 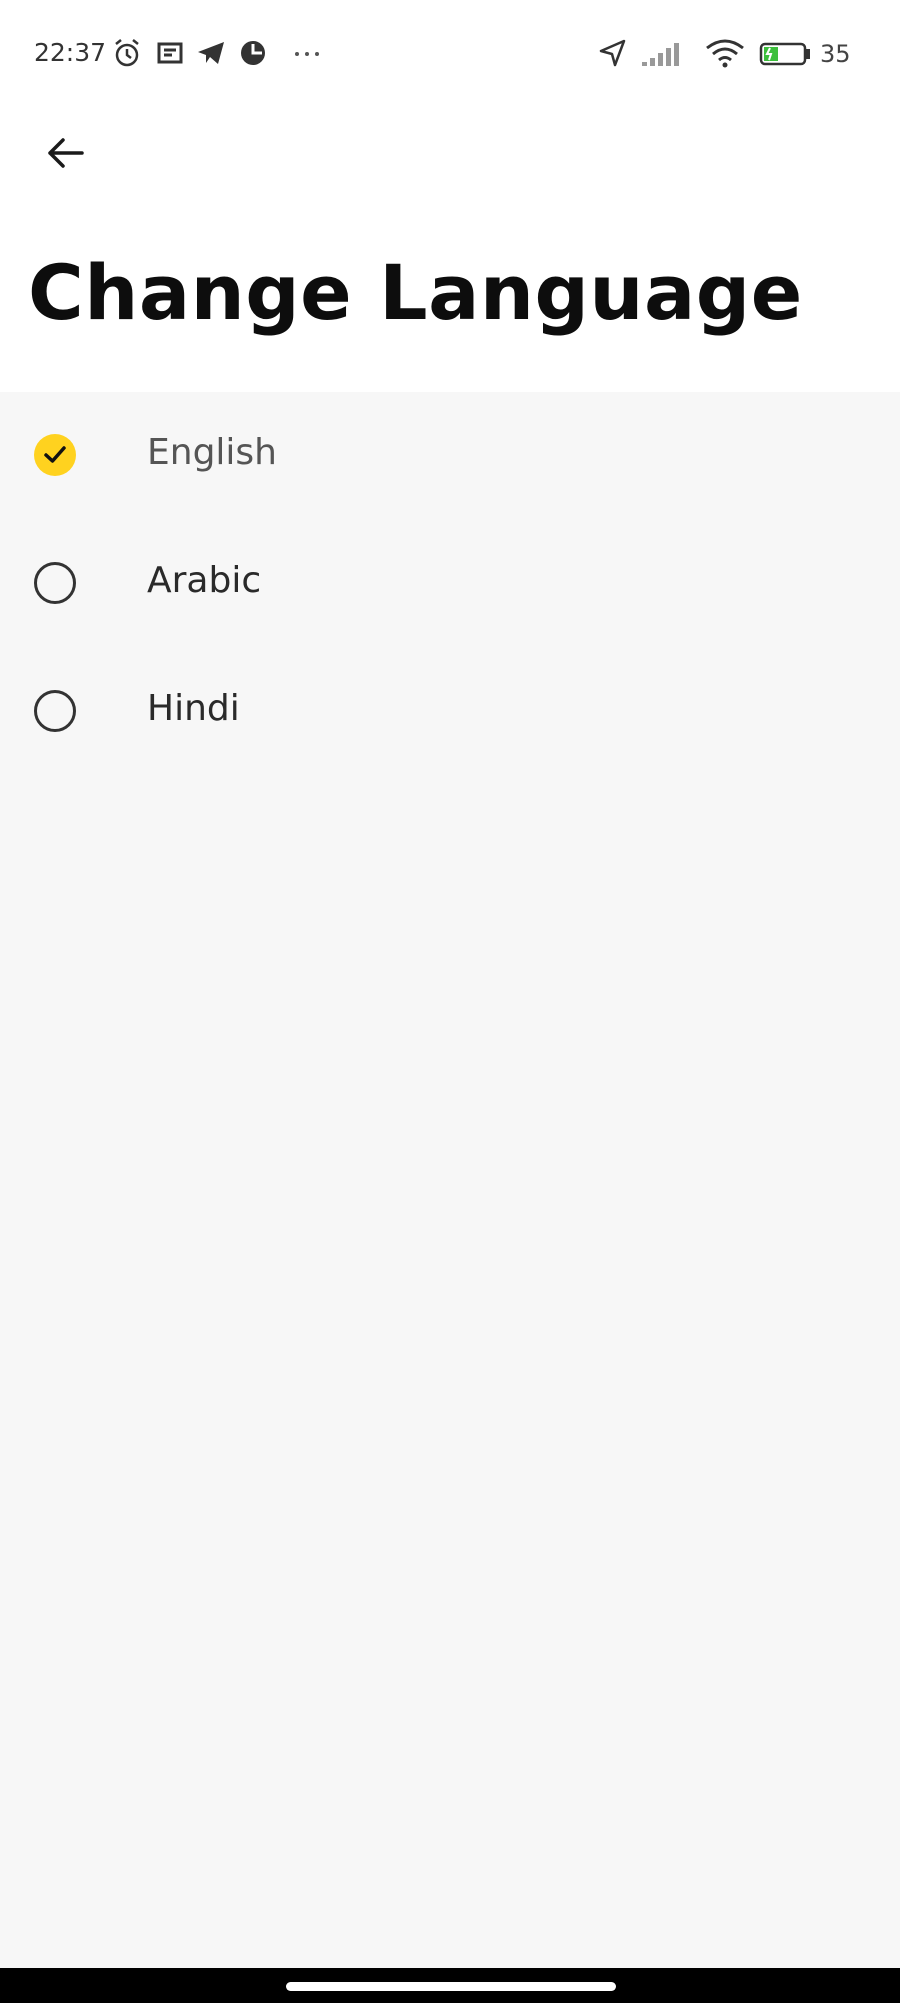 I want to click on page-title: Change Language, so click(x=415, y=292).